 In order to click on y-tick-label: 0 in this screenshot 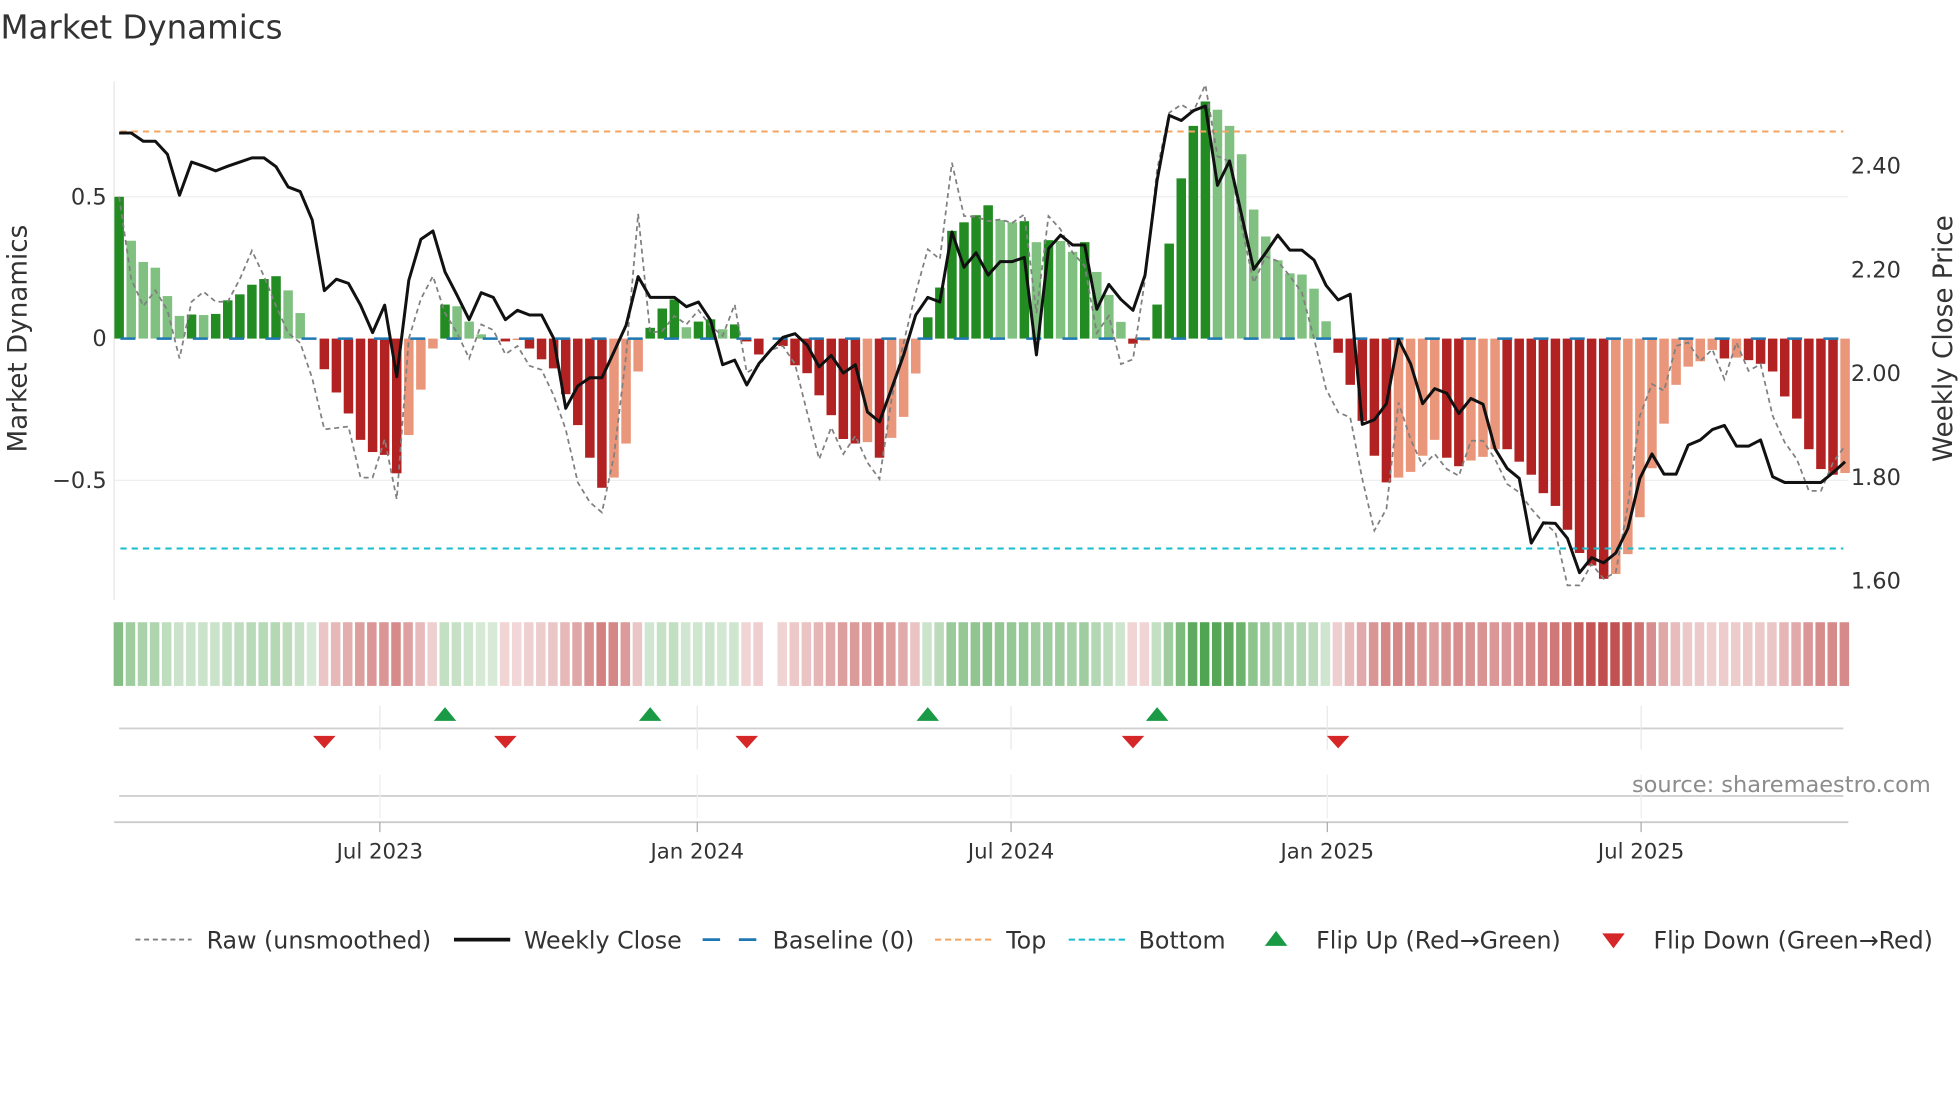, I will do `click(99, 339)`.